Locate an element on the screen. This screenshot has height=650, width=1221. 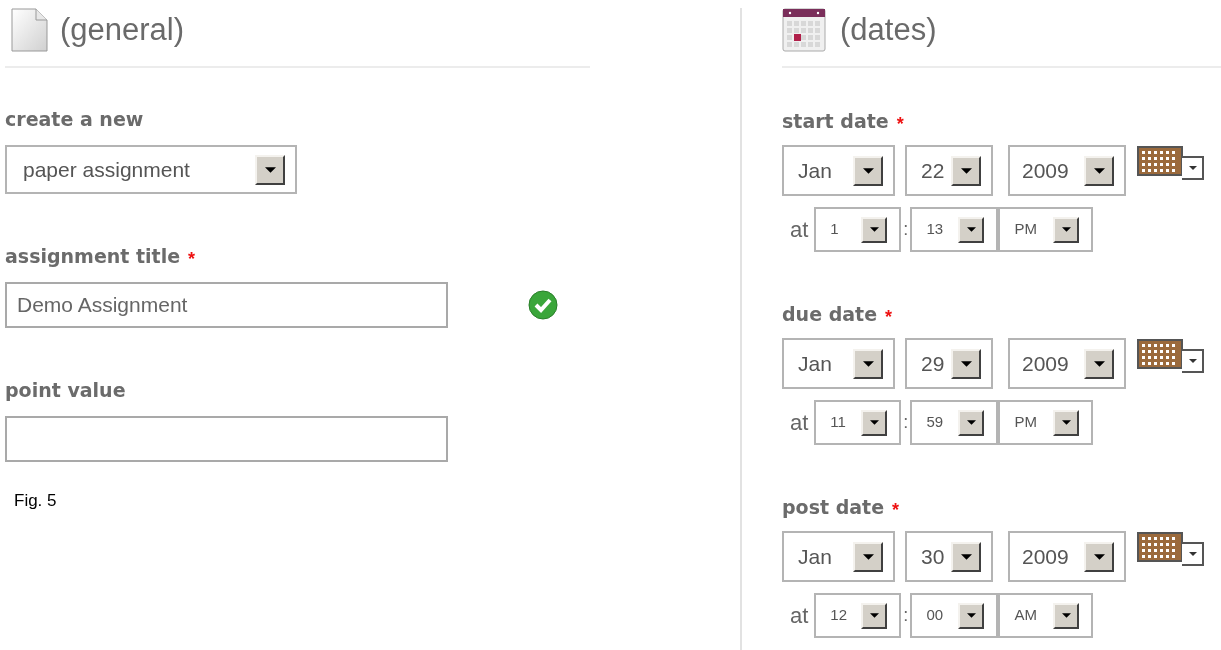
figure-caption: Fig. 5 is located at coordinates (35, 501).